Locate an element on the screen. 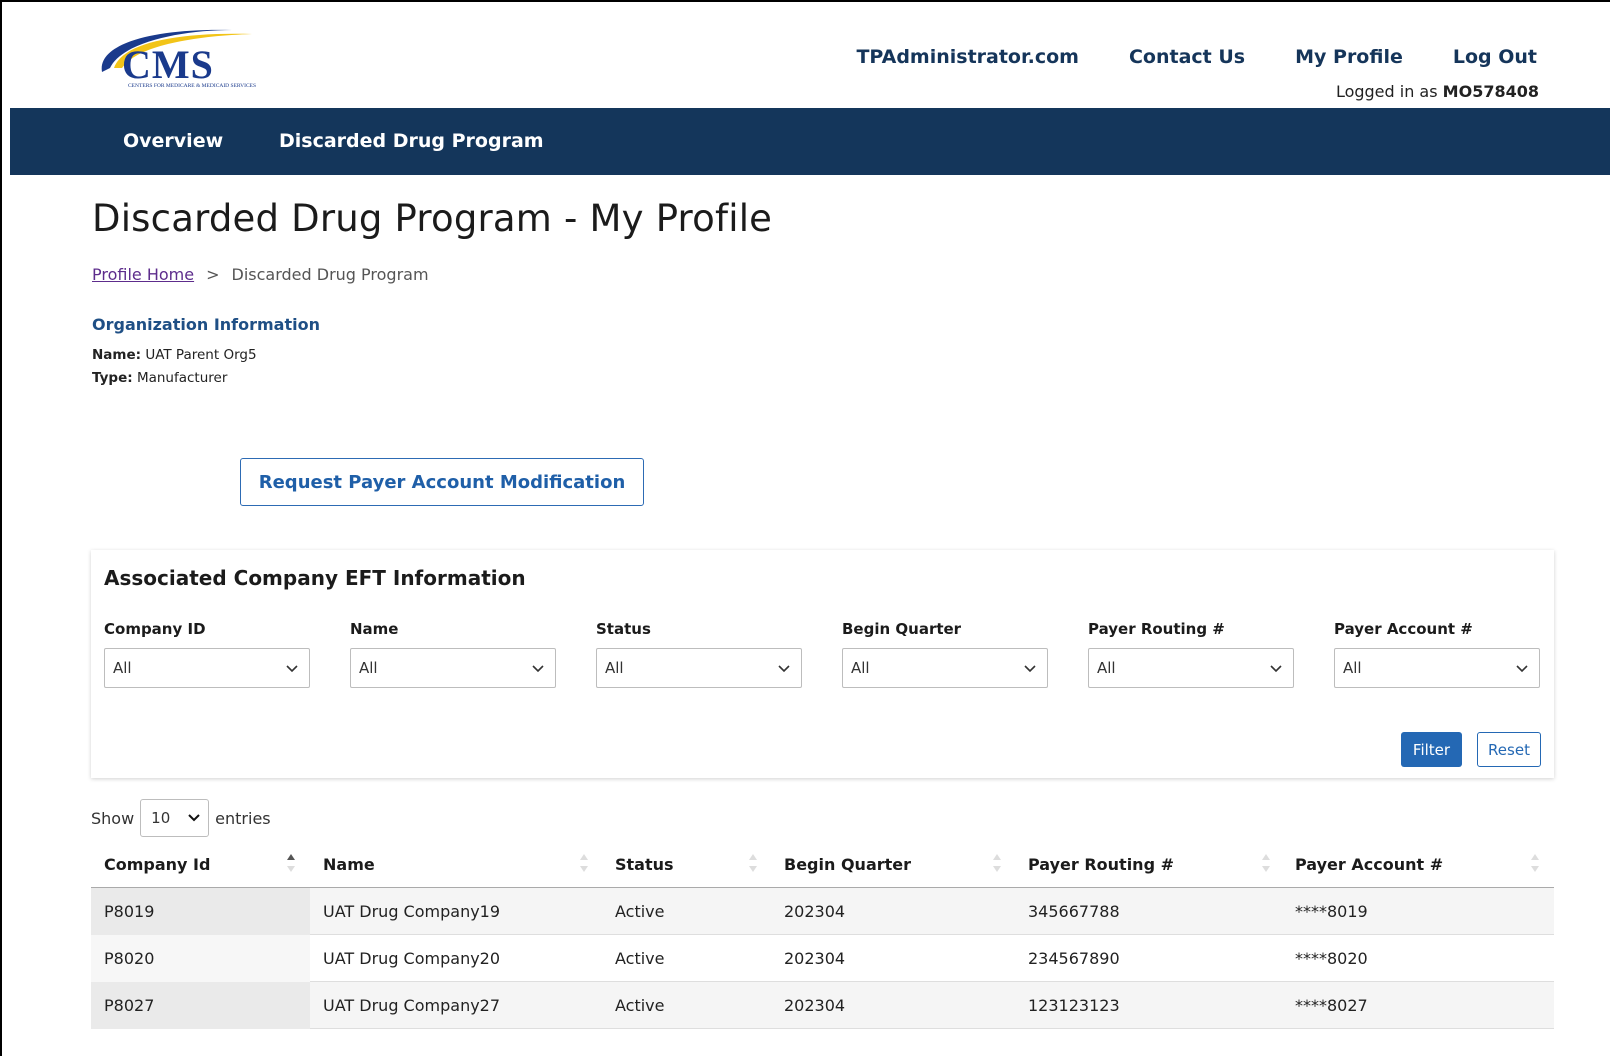 The image size is (1610, 1056). filter-label: Payer Routing # is located at coordinates (1156, 629).